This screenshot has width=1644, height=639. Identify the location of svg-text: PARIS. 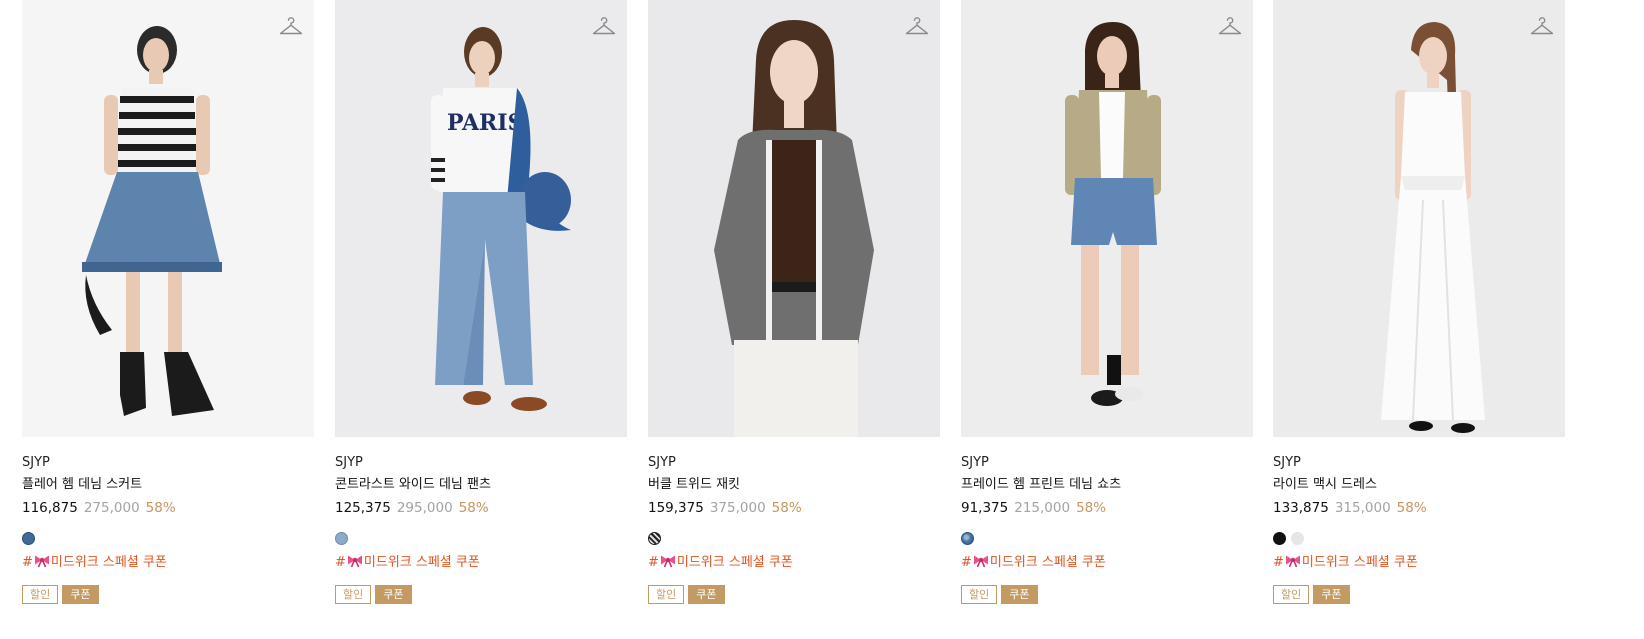
(485, 123).